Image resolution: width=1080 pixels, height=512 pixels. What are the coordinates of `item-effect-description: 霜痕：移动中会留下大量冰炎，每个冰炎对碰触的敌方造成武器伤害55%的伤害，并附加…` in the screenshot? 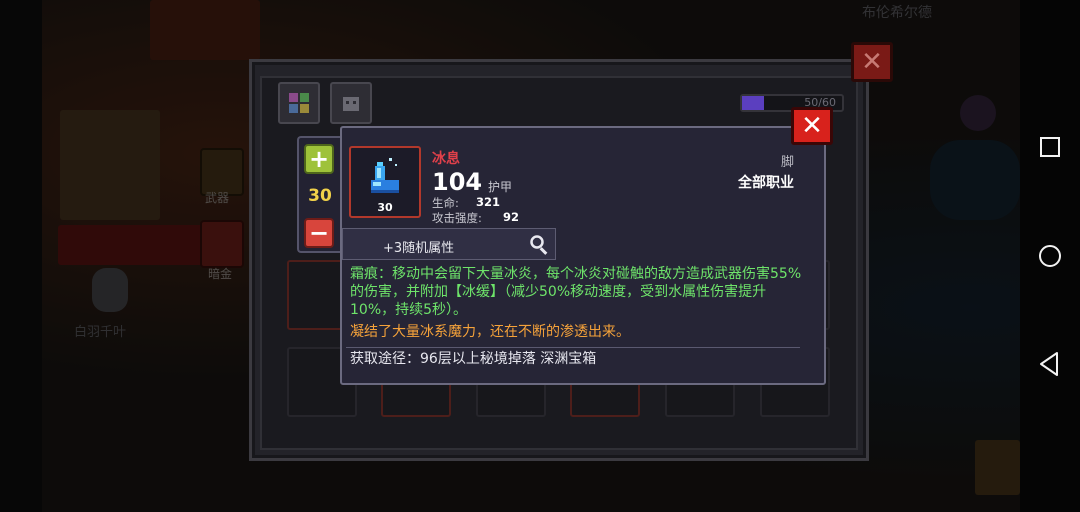 It's located at (576, 292).